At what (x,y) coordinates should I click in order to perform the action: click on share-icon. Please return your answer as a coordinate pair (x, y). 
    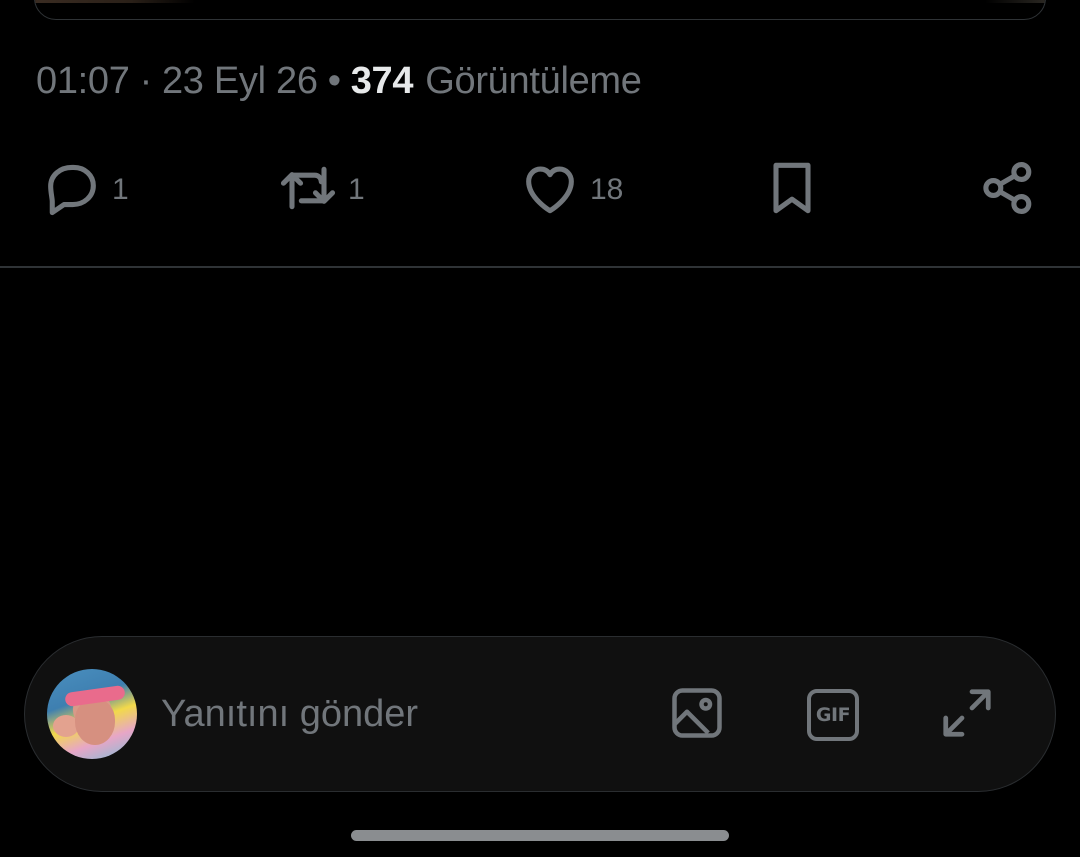
    Looking at the image, I should click on (1008, 190).